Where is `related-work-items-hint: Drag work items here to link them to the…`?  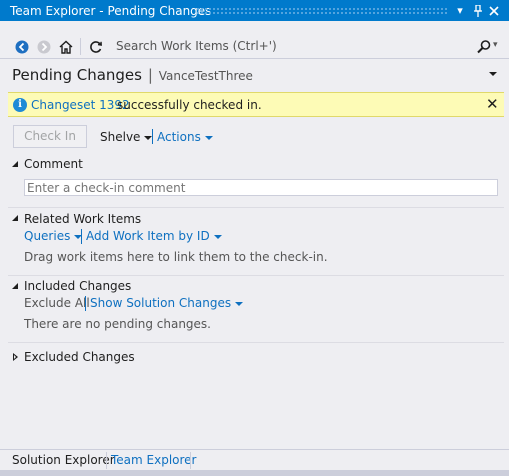 related-work-items-hint: Drag work items here to link them to the… is located at coordinates (176, 257).